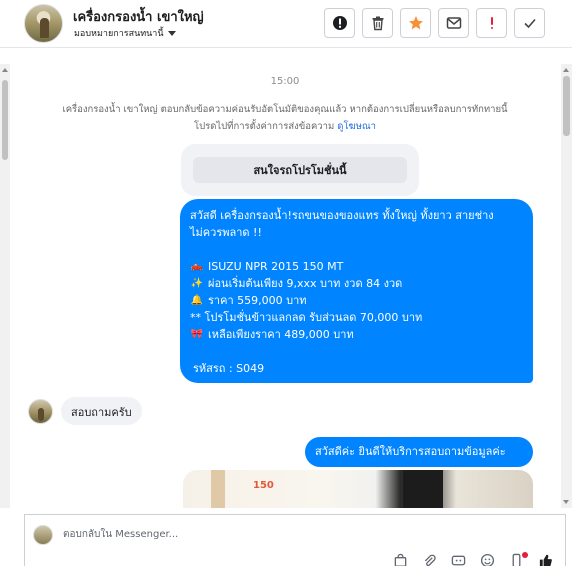 This screenshot has height=566, width=572. I want to click on bell-icon: 🔔, so click(197, 300).